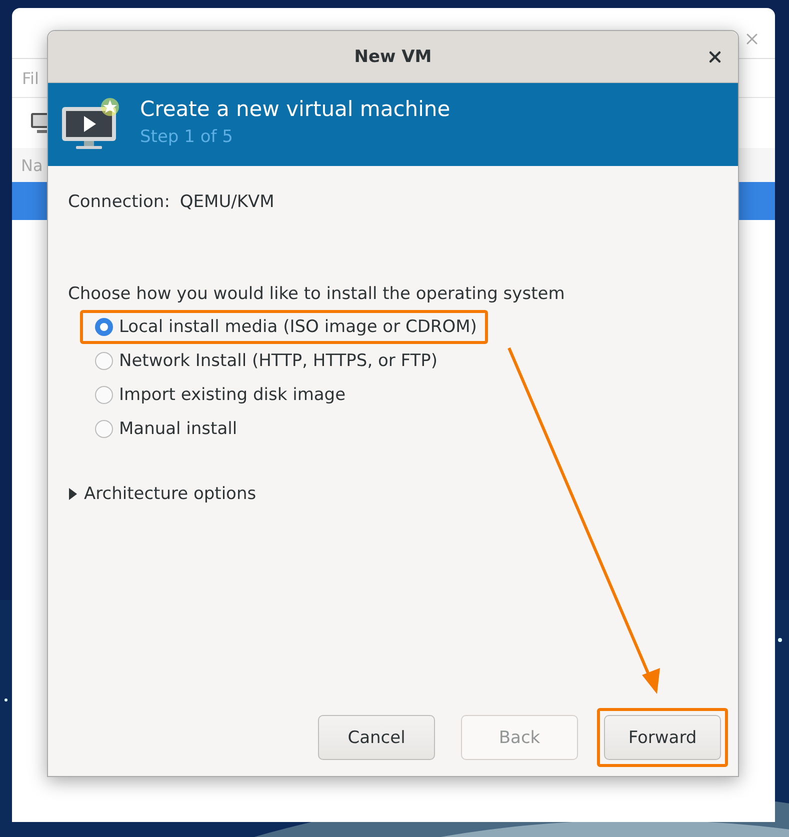 Image resolution: width=789 pixels, height=837 pixels. What do you see at coordinates (376, 737) in the screenshot?
I see `dialog-button: Cancel` at bounding box center [376, 737].